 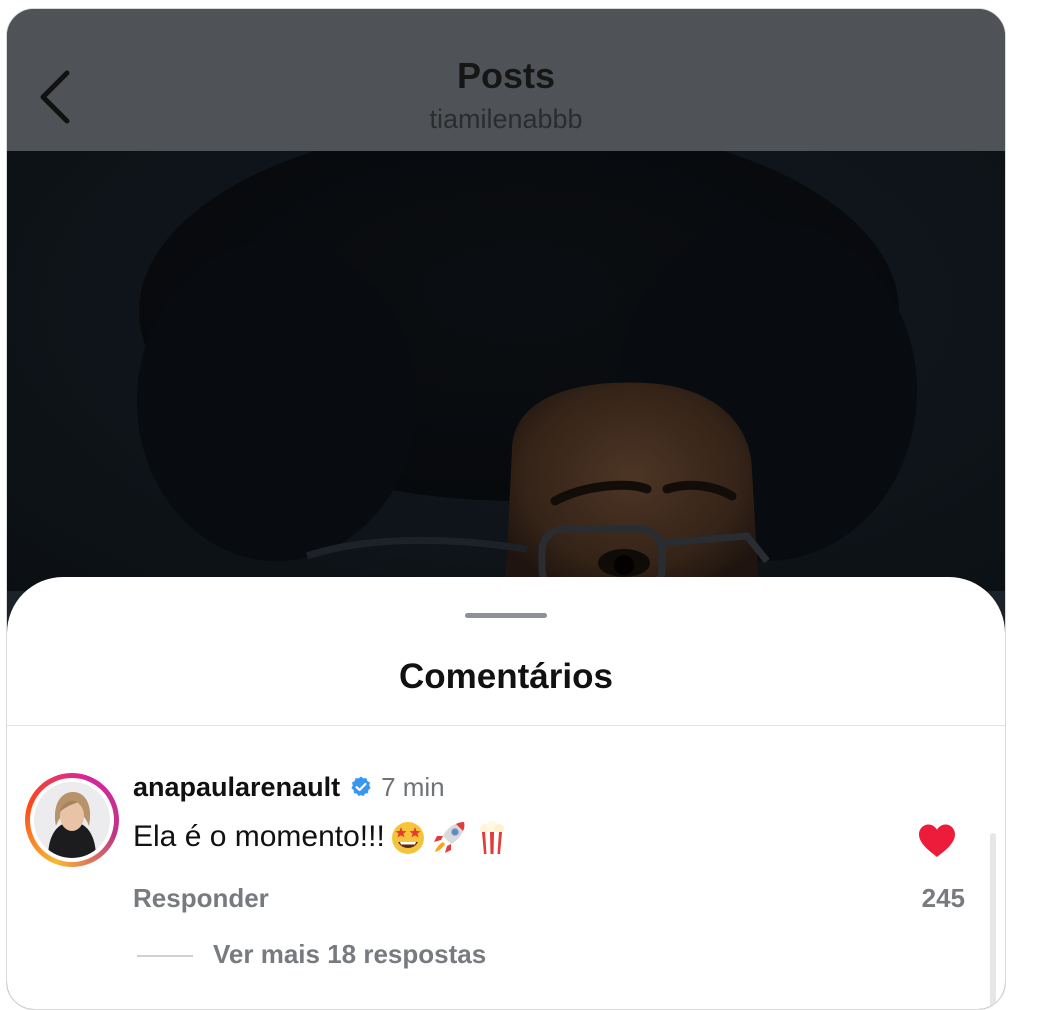 What do you see at coordinates (236, 787) in the screenshot?
I see `comment-username: anapaularenault` at bounding box center [236, 787].